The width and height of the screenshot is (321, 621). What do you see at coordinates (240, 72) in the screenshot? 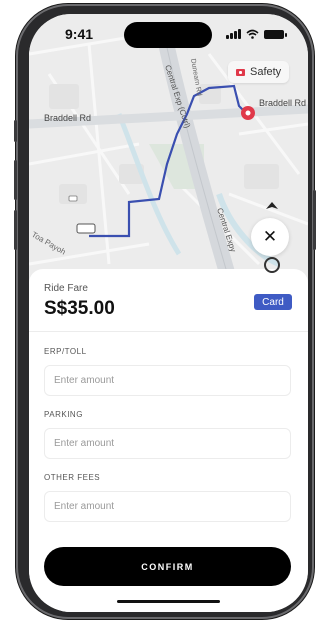
I see `safety-icon` at bounding box center [240, 72].